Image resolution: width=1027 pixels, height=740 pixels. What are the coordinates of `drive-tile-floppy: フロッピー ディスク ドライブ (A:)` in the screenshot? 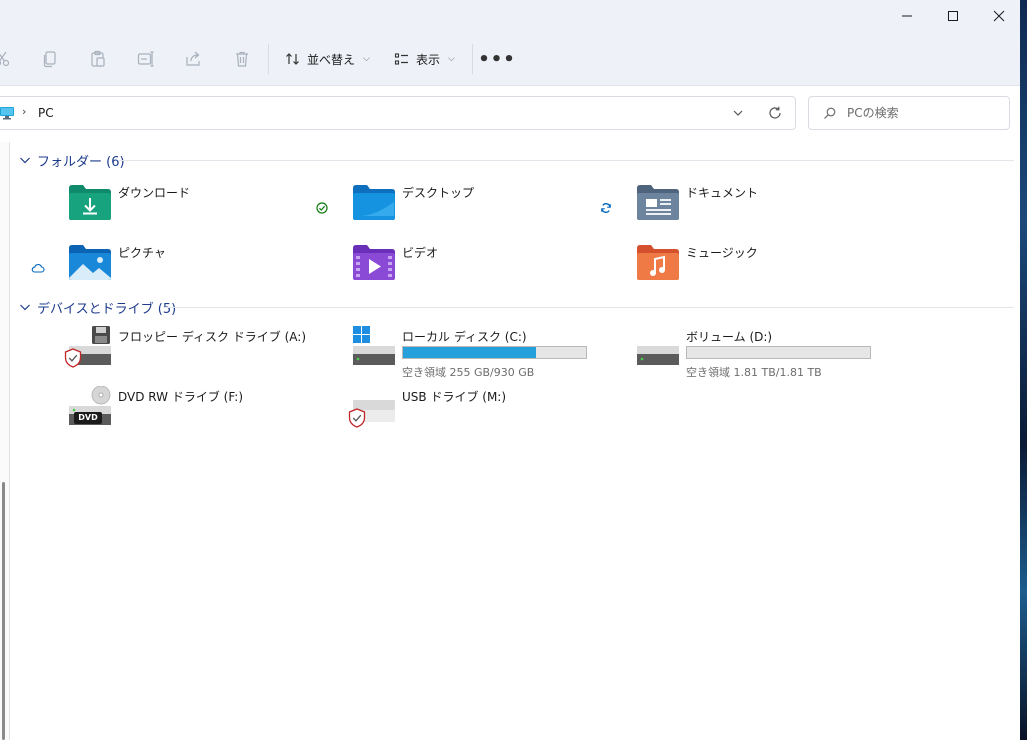 It's located at (206, 354).